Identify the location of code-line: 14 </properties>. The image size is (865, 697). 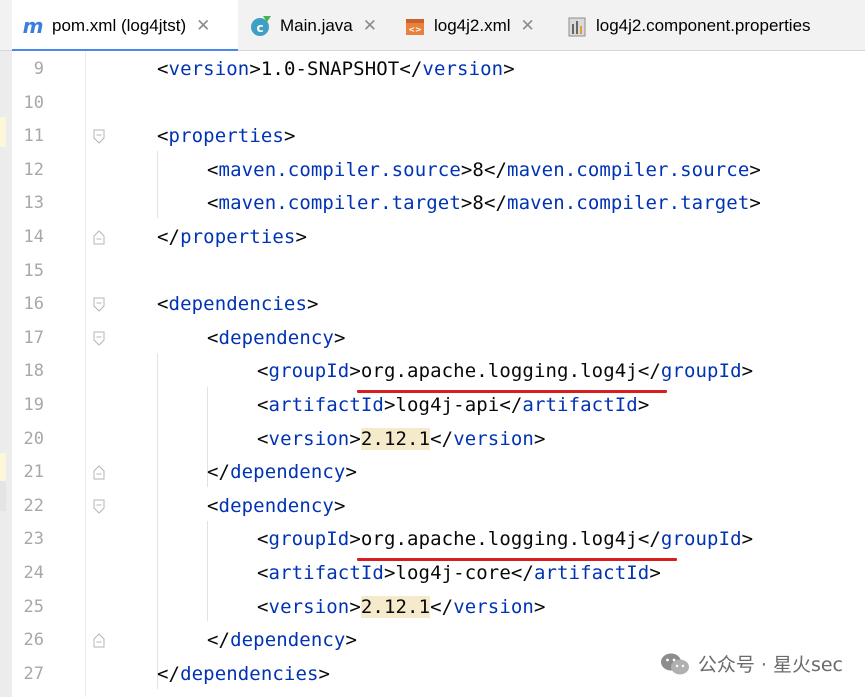
(432, 238).